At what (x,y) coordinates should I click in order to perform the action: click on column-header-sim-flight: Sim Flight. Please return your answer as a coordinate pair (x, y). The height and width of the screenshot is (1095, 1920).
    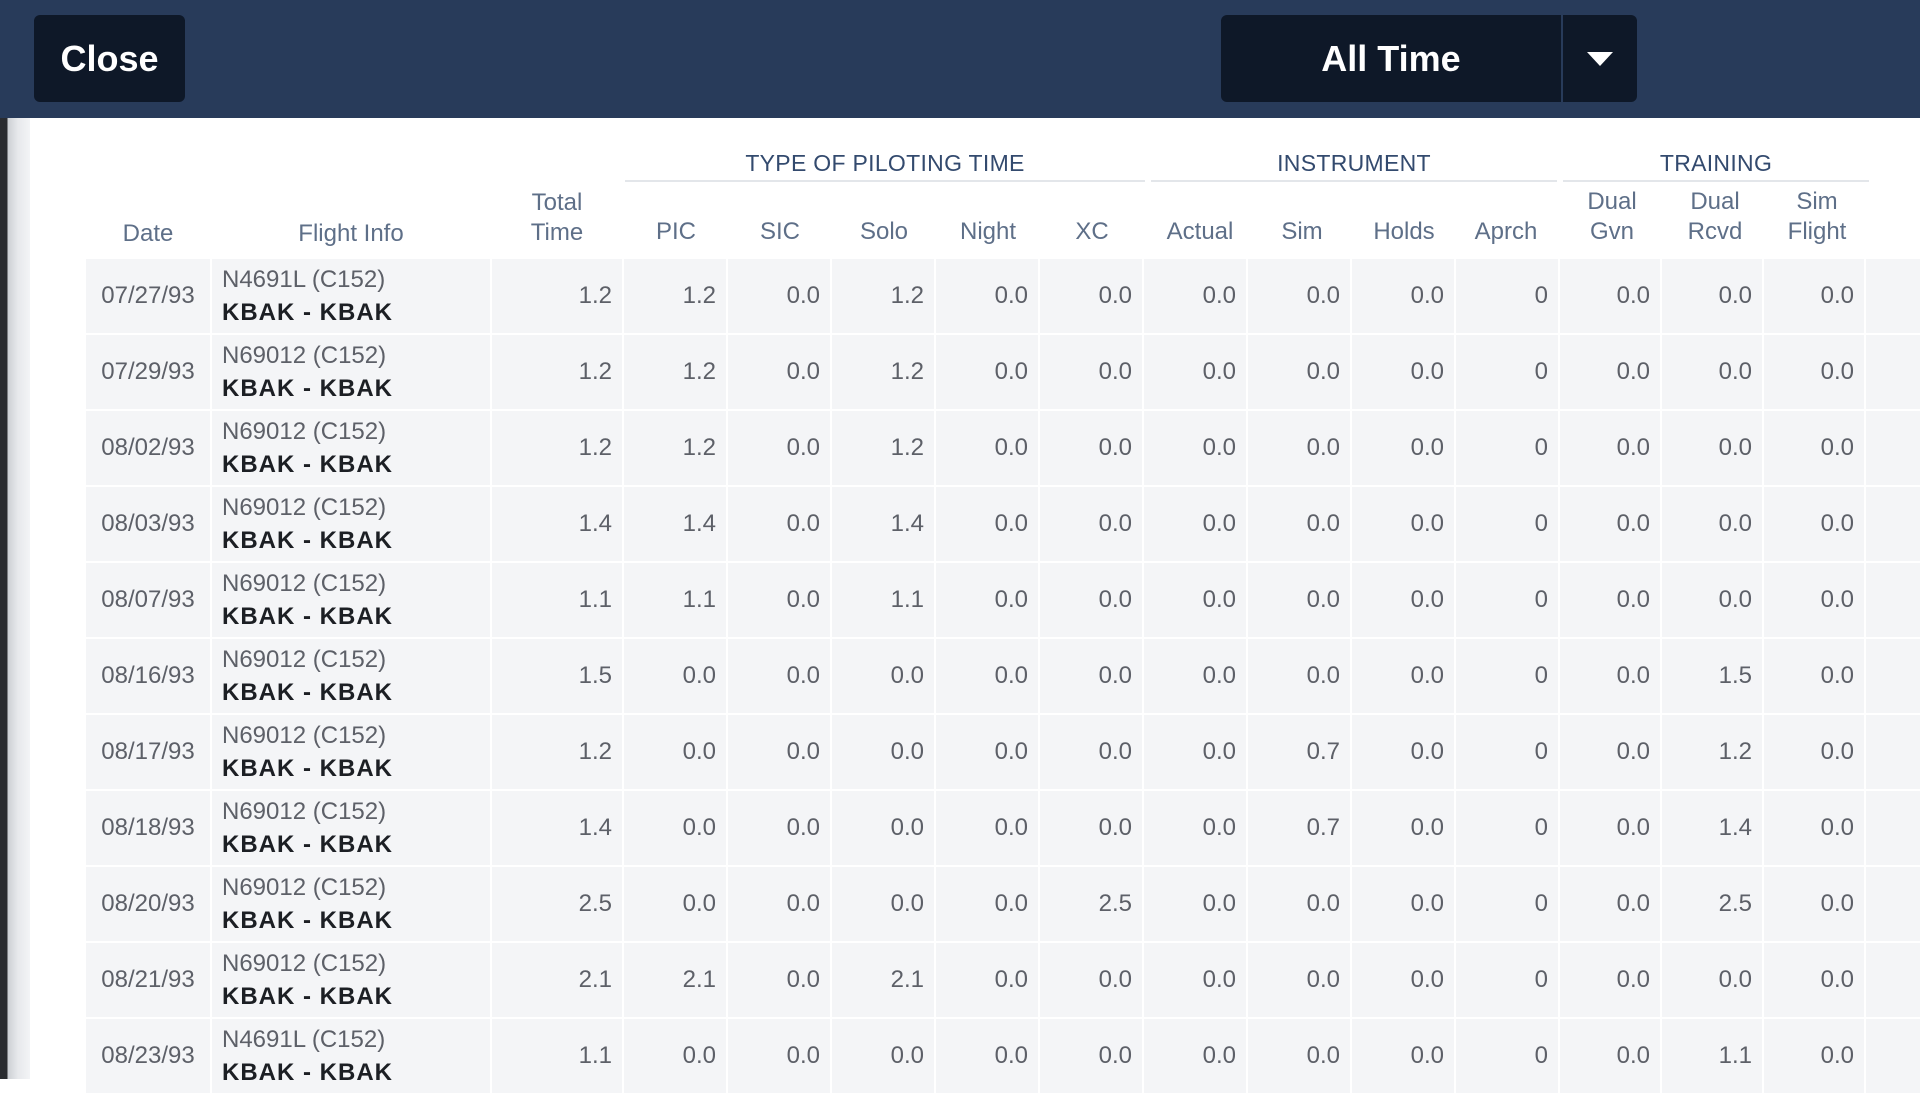
    Looking at the image, I should click on (1817, 217).